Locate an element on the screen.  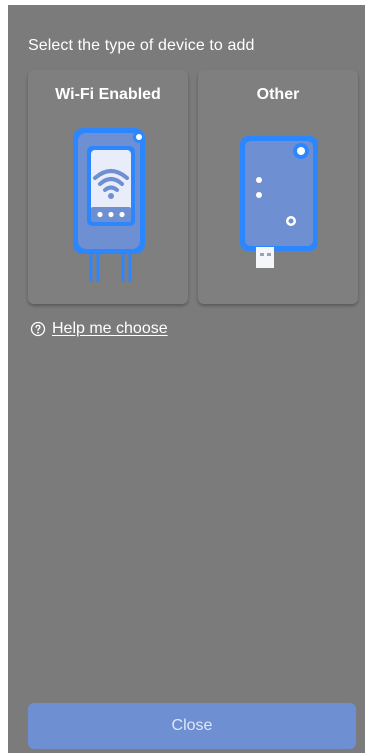
wifi-device-card: Wi-Fi Enabled is located at coordinates (108, 187).